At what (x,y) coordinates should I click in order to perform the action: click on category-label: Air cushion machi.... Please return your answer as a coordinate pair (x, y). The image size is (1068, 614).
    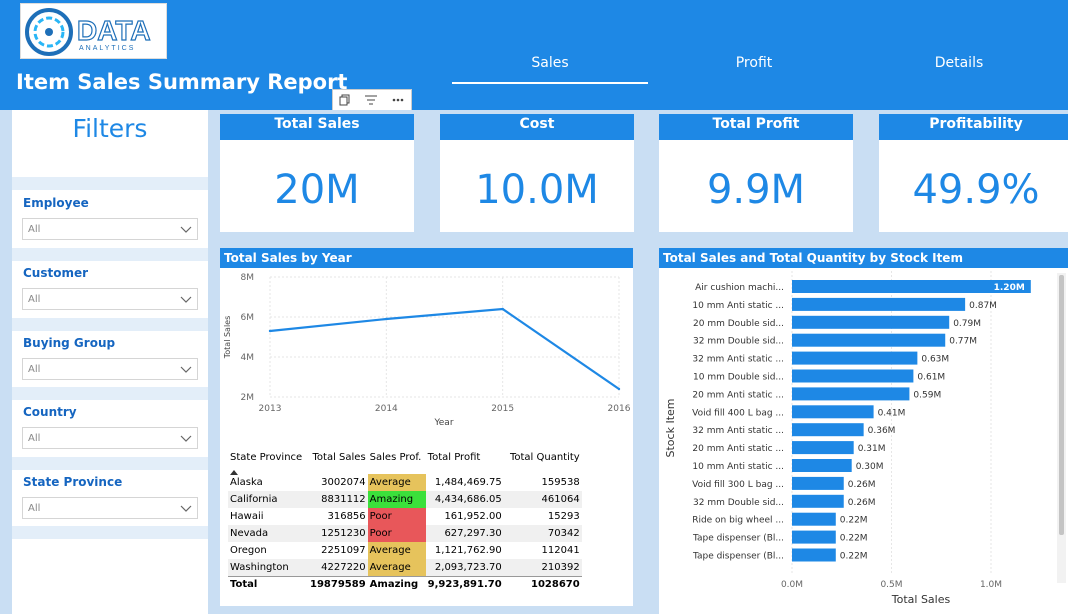
    Looking at the image, I should click on (739, 288).